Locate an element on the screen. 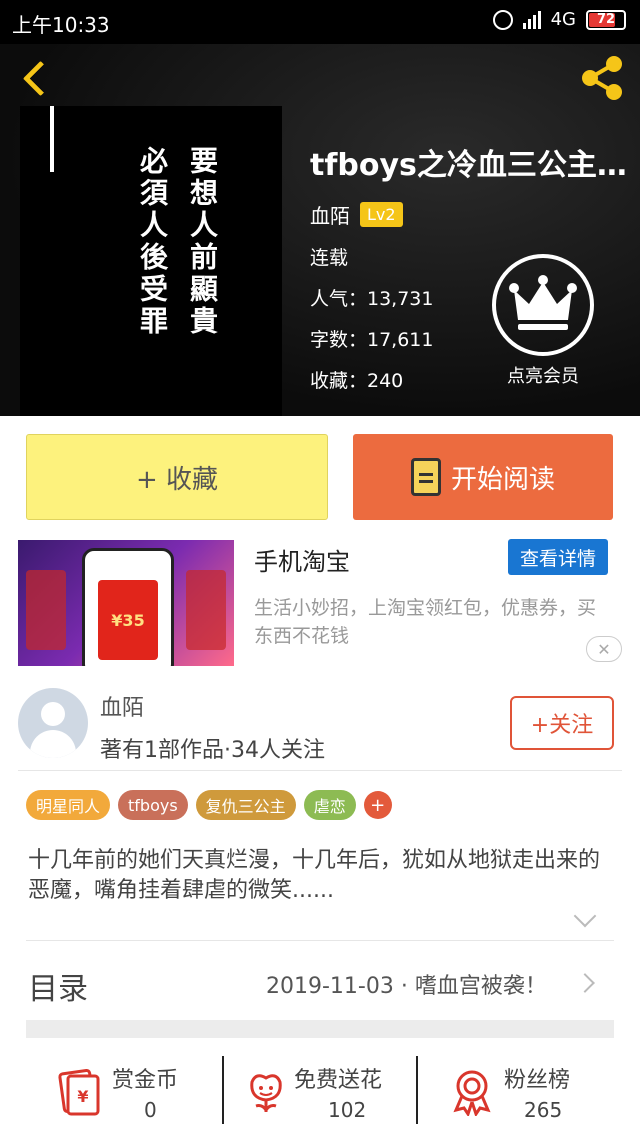  start-reading-button: 开始阅读 is located at coordinates (483, 477).